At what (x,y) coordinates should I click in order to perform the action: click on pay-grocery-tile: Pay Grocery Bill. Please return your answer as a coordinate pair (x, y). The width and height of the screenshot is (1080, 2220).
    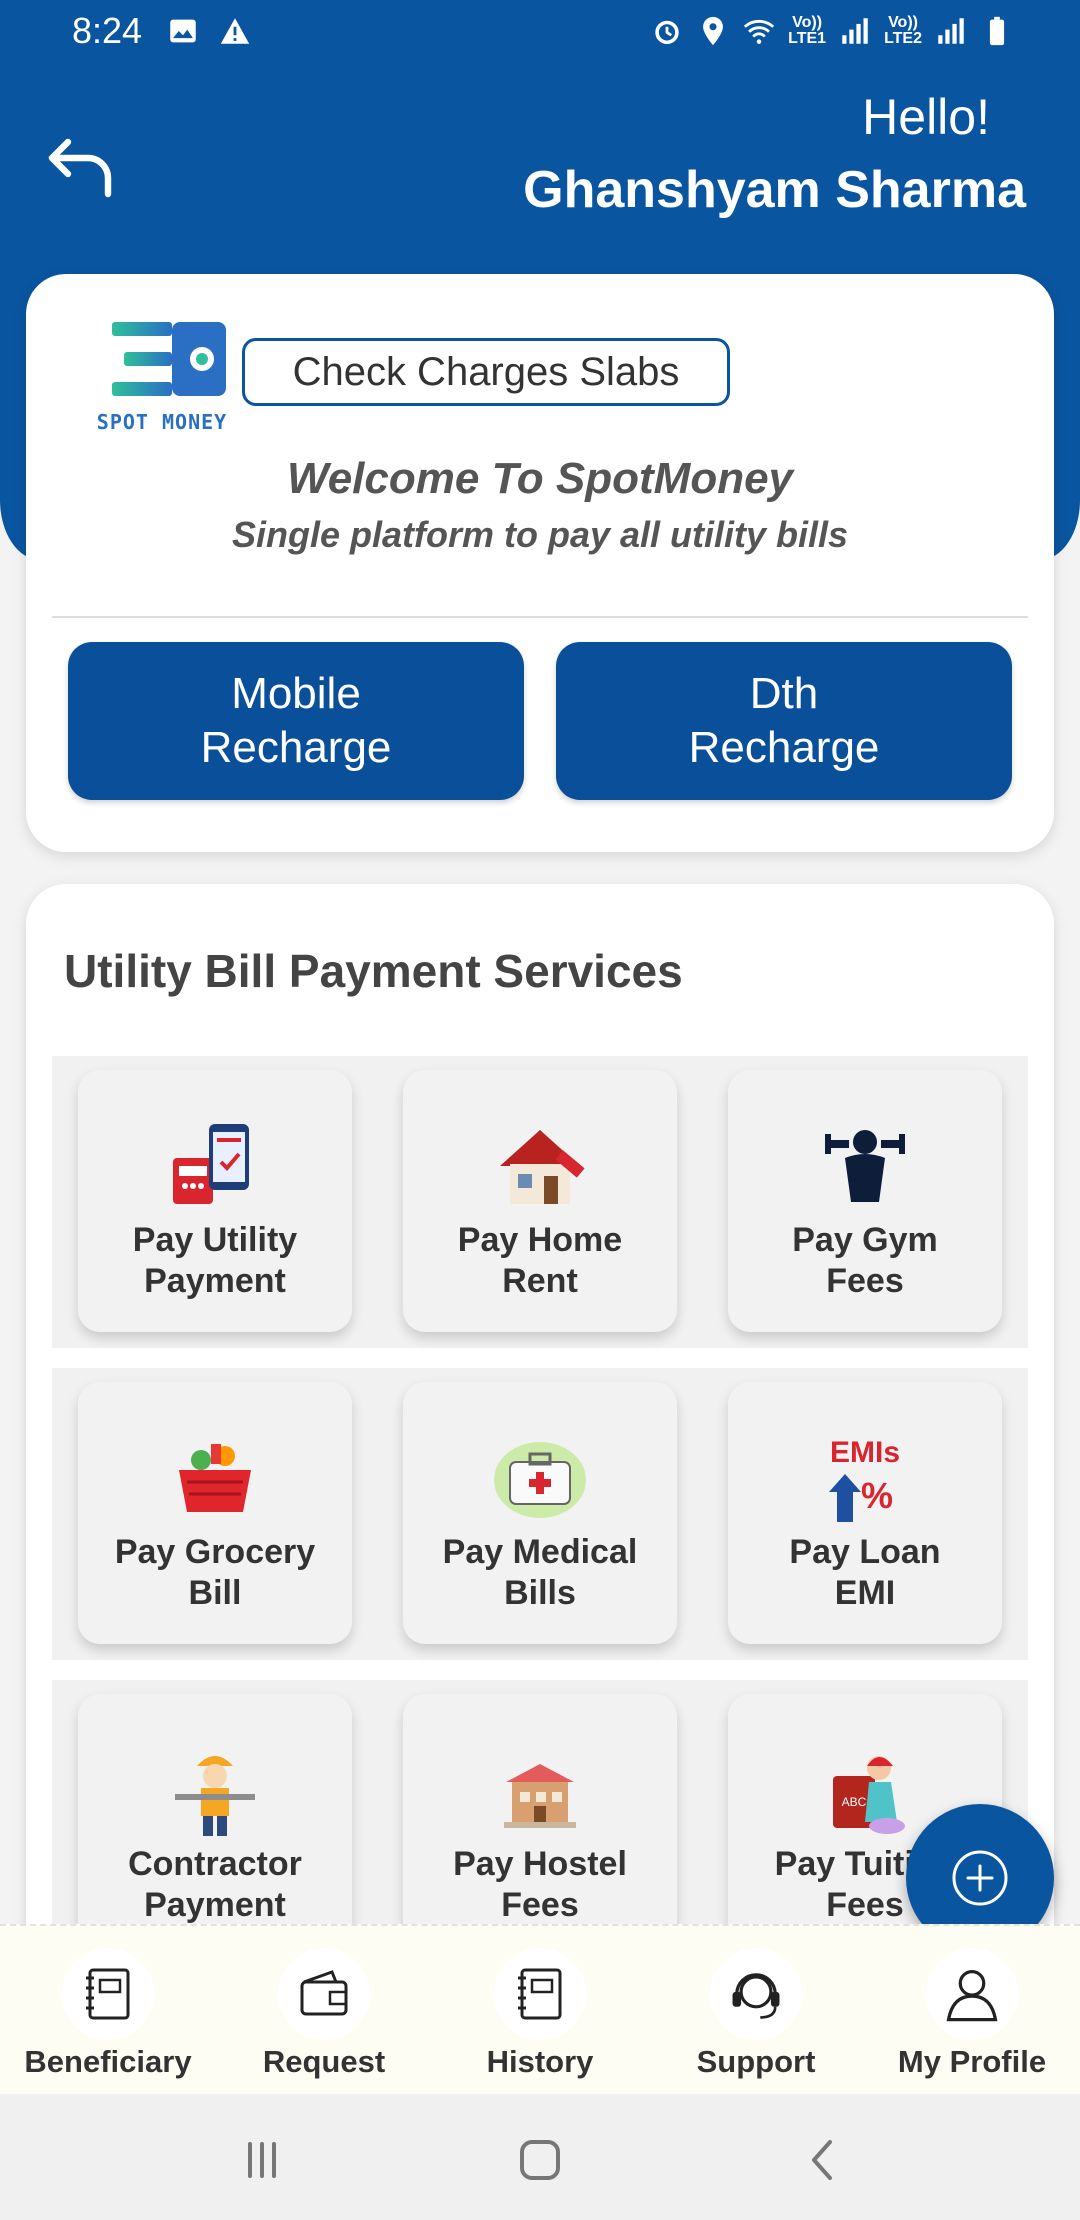
    Looking at the image, I should click on (215, 1513).